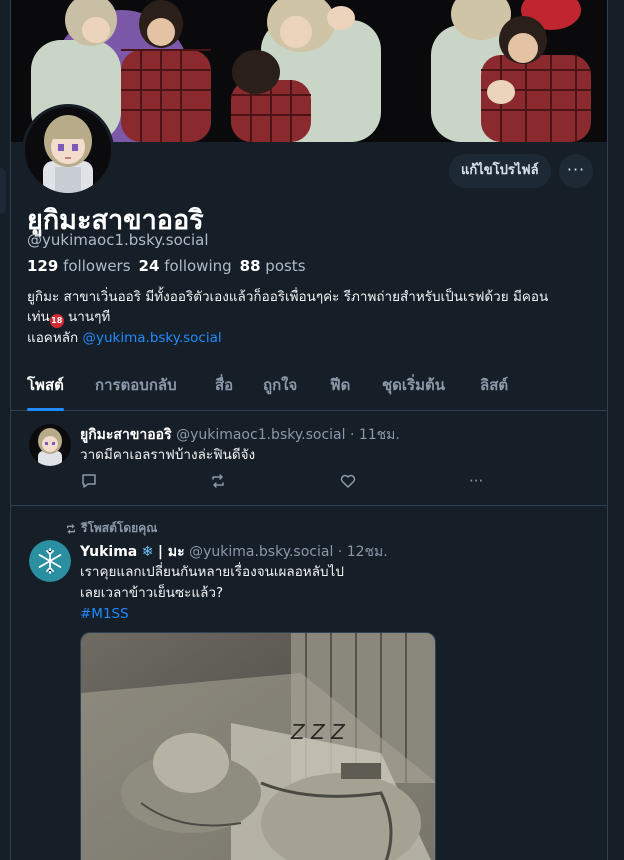  I want to click on post-more-icon: ···, so click(481, 482).